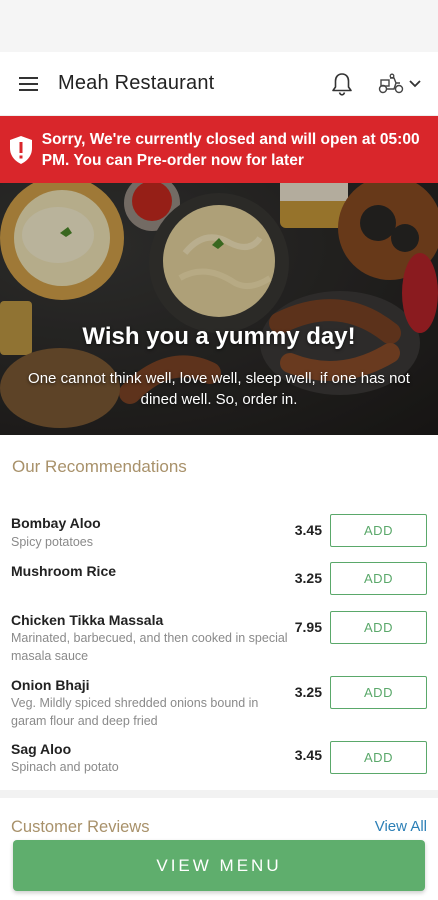  I want to click on delivery-mode-button, so click(399, 84).